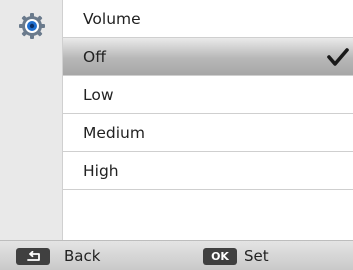 The width and height of the screenshot is (353, 270). I want to click on back-label: Back, so click(82, 256).